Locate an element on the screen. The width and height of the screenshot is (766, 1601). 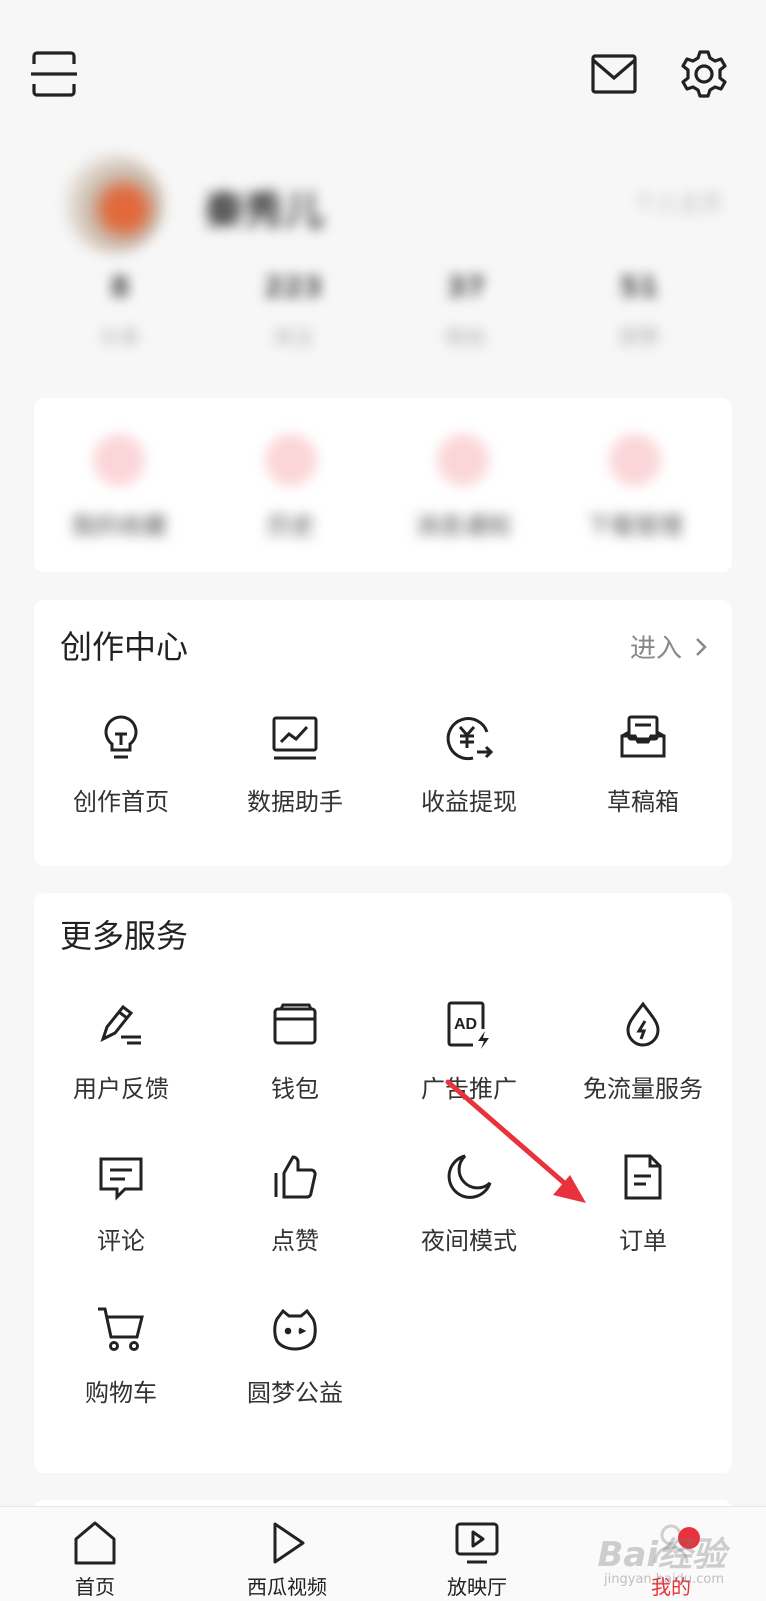
service-label: 点赞 is located at coordinates (295, 1241).